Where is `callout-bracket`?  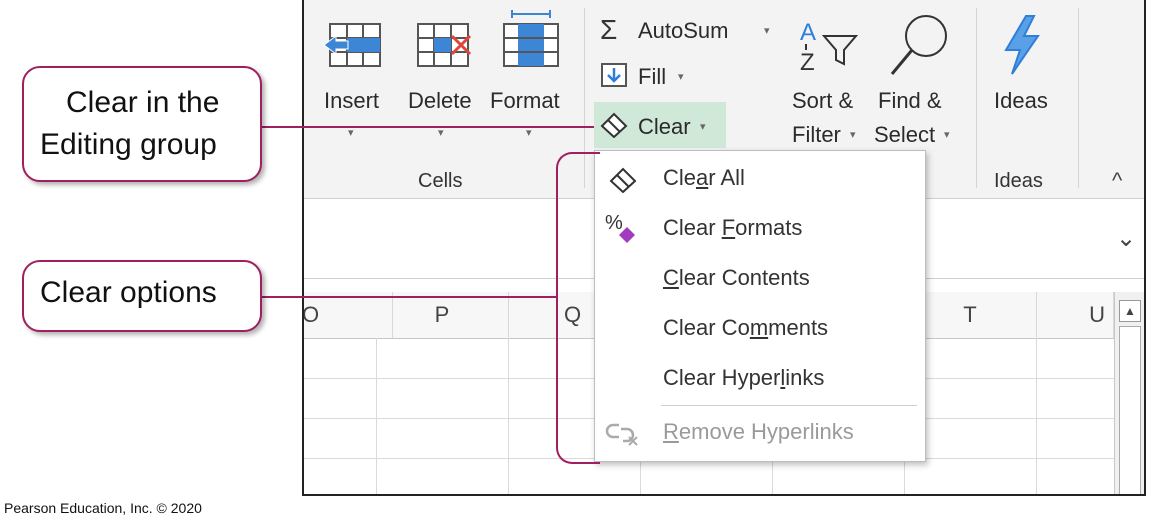
callout-bracket is located at coordinates (578, 308).